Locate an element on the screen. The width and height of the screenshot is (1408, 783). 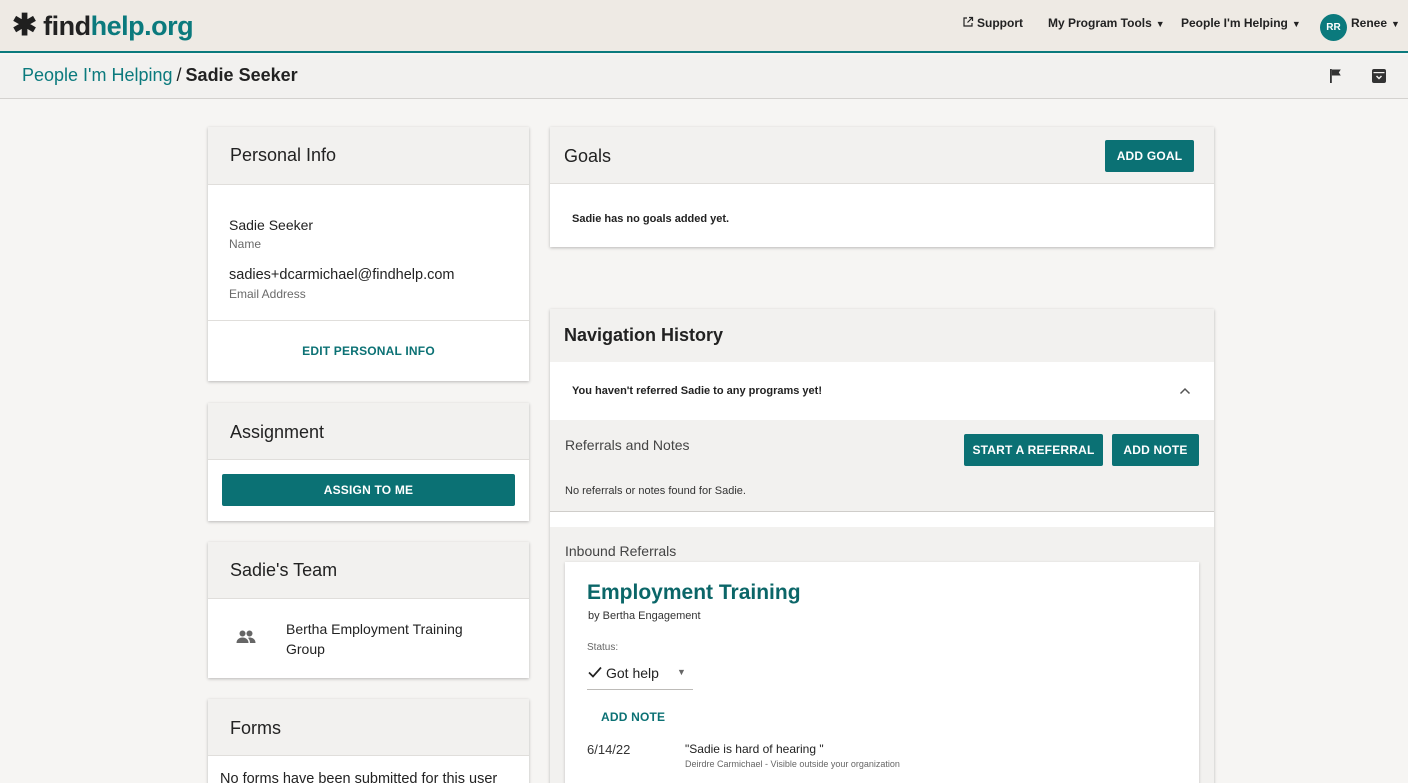
people-im-helping-label: People I'm Helping is located at coordinates (1234, 23).